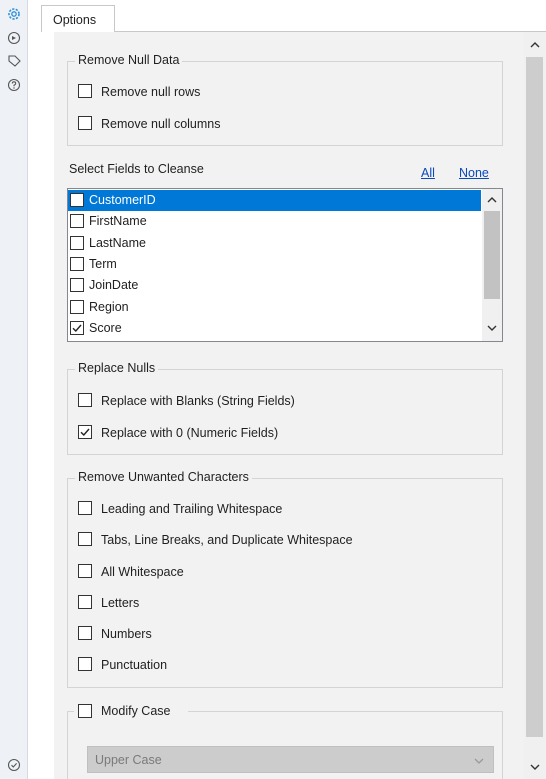 This screenshot has width=546, height=779. What do you see at coordinates (136, 169) in the screenshot?
I see `select-fields-title: Select Fields to Cleanse` at bounding box center [136, 169].